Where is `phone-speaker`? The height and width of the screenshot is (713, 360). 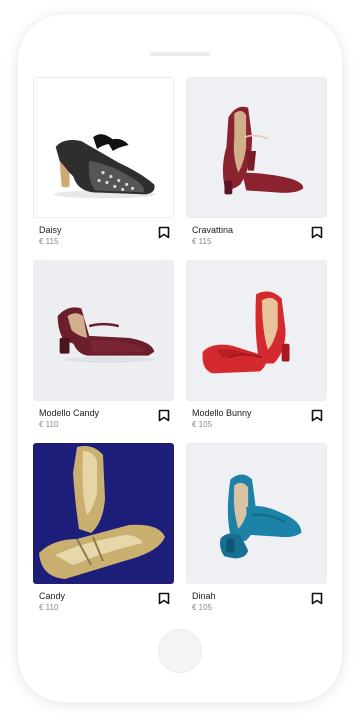 phone-speaker is located at coordinates (180, 54).